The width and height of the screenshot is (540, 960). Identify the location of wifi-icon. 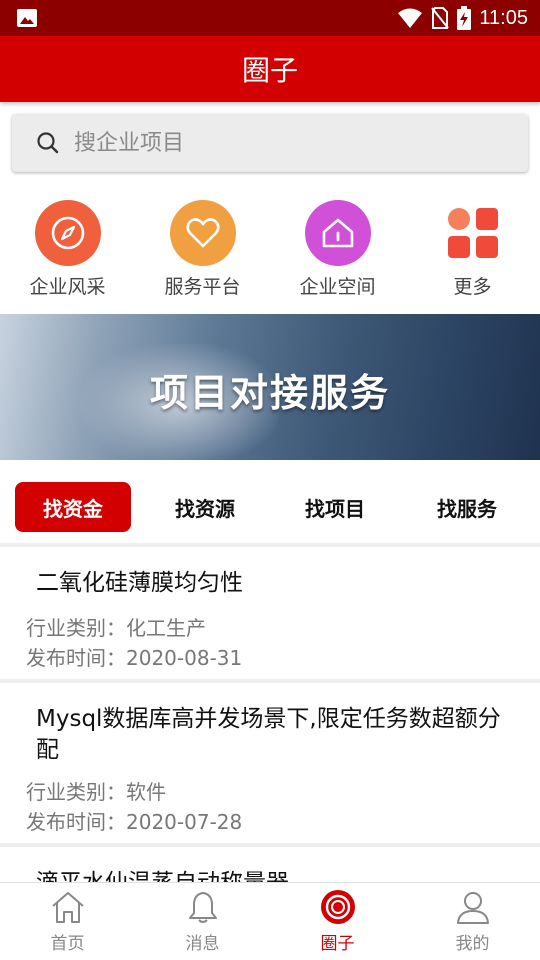
(410, 18).